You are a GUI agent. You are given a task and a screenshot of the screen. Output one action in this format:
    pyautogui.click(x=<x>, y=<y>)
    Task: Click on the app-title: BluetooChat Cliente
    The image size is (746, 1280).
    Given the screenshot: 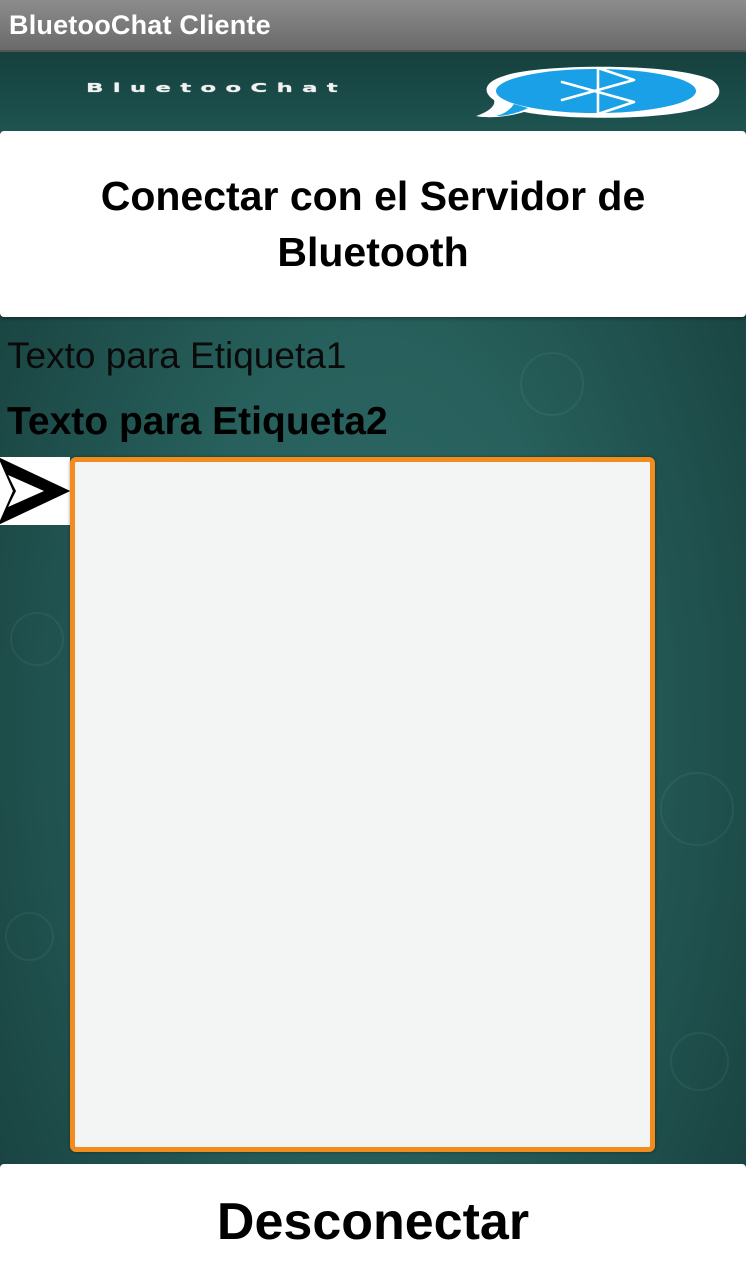 What is the action you would take?
    pyautogui.click(x=140, y=25)
    